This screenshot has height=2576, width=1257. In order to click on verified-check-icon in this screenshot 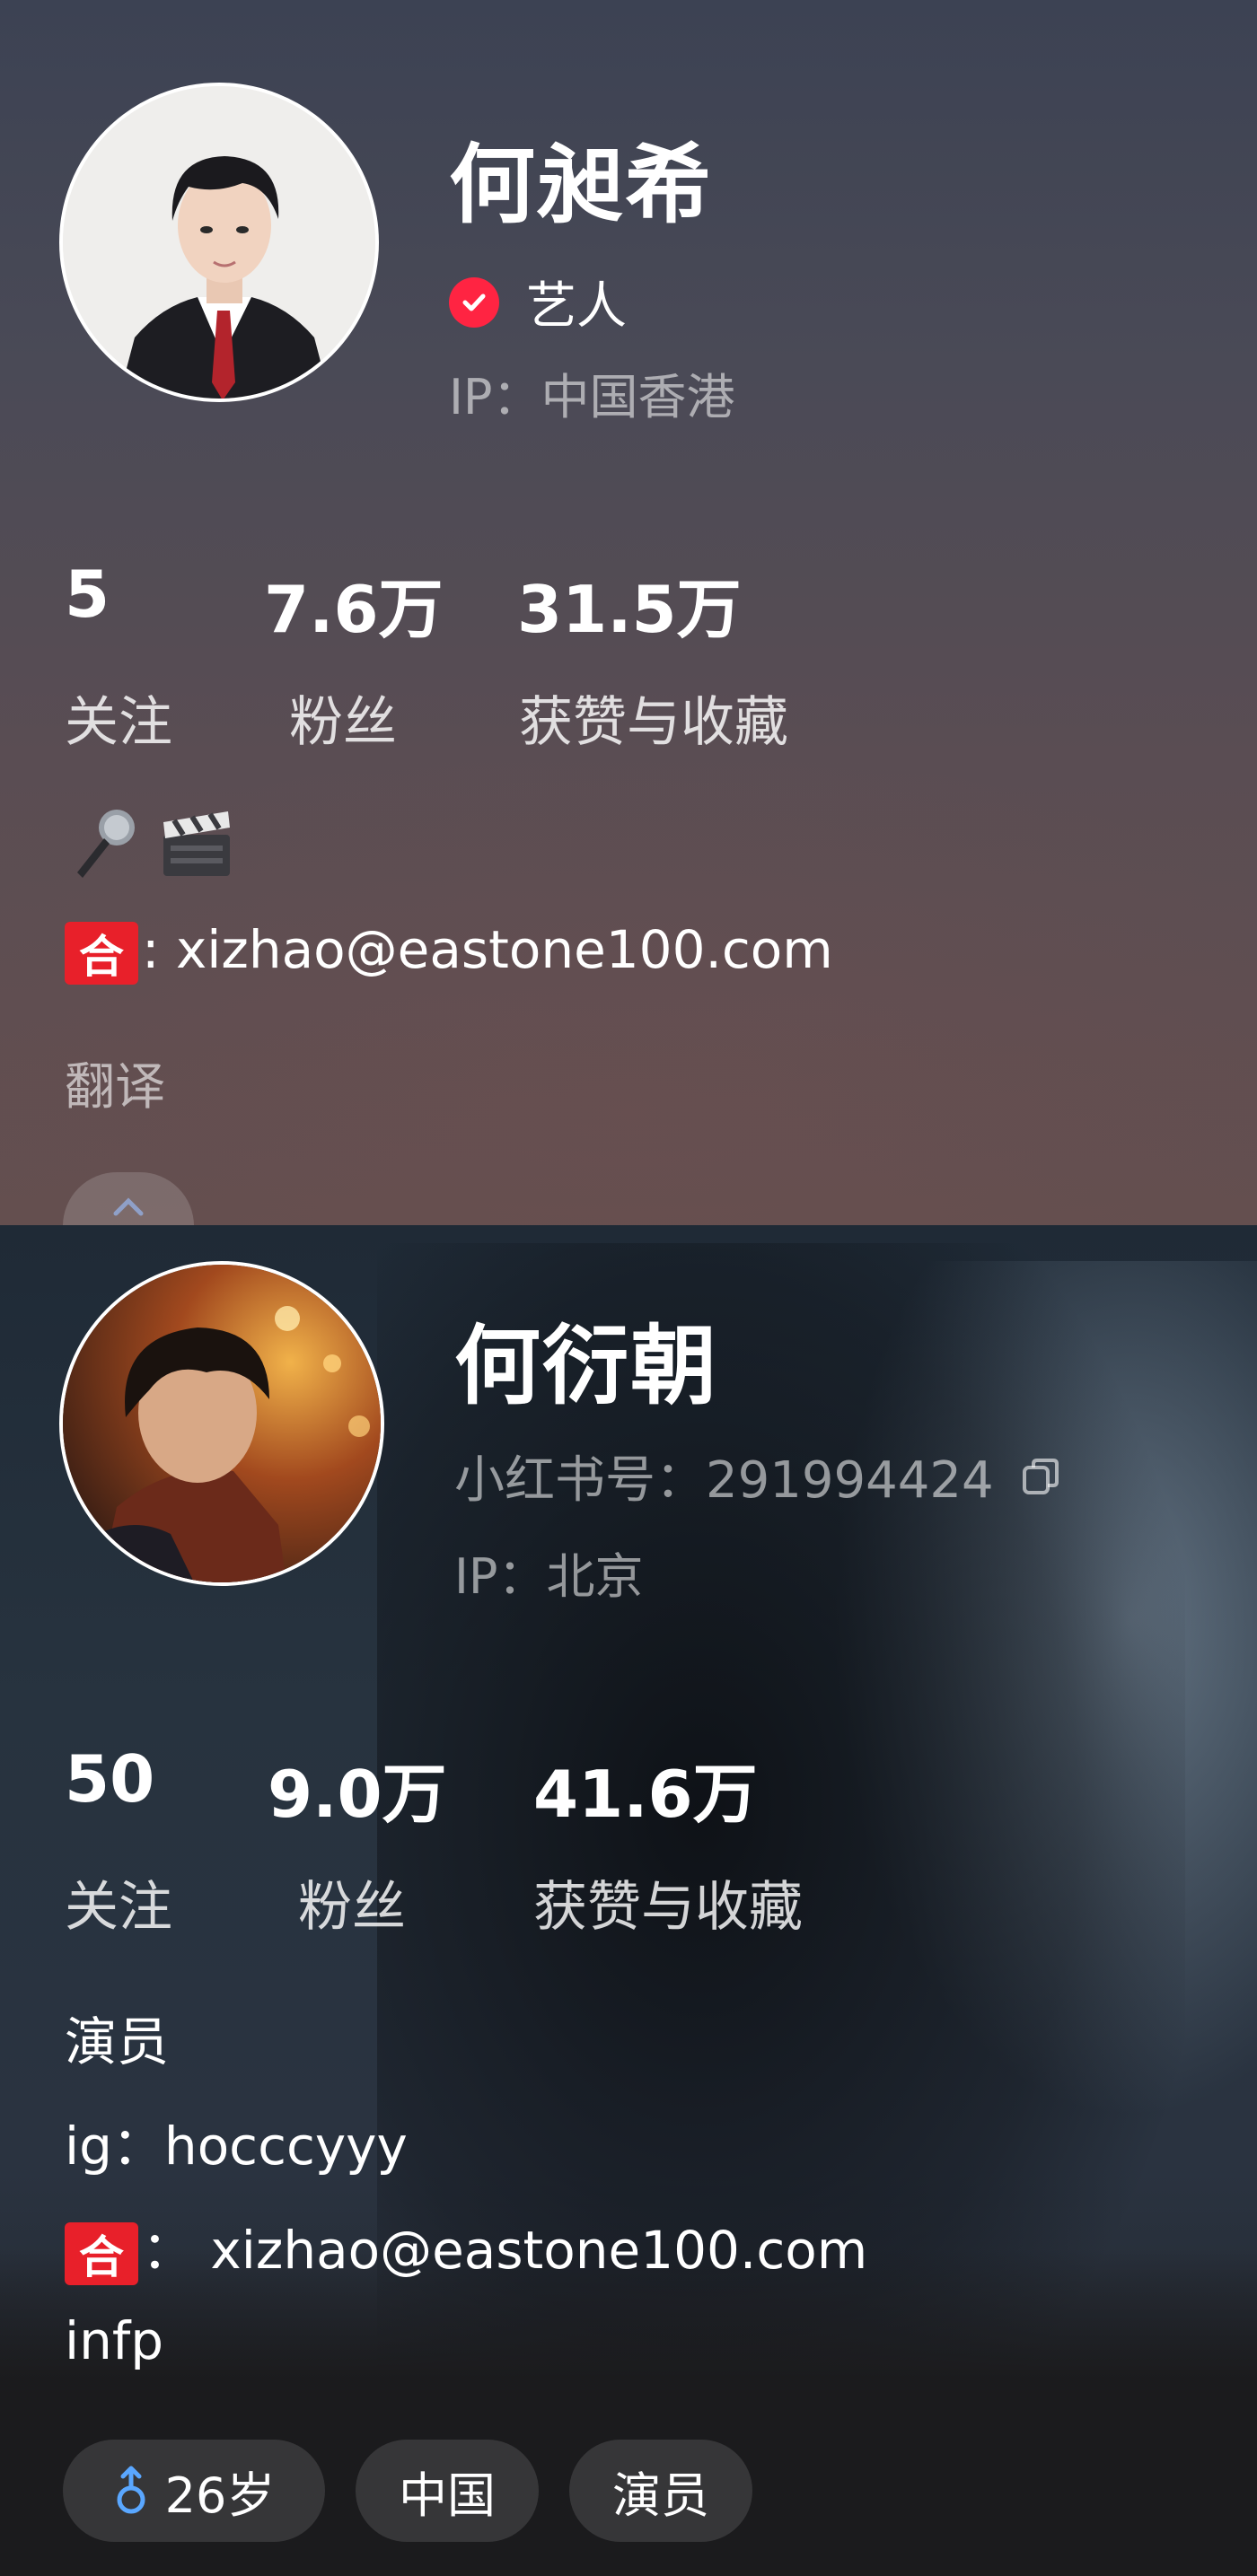, I will do `click(474, 302)`.